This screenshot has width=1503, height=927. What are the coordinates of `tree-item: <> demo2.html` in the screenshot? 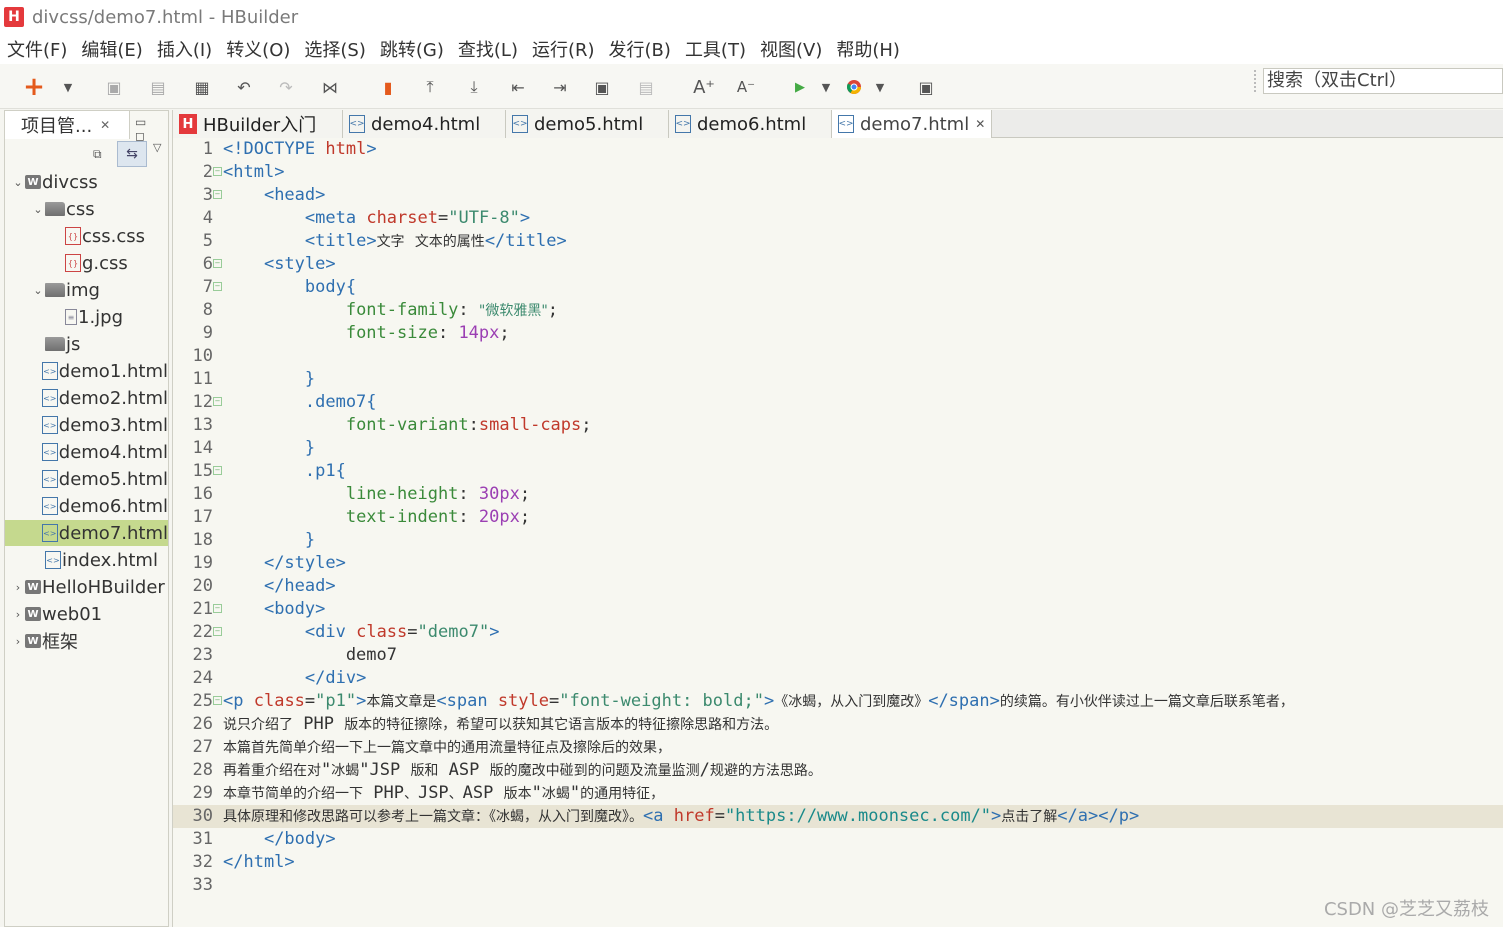 It's located at (86, 398).